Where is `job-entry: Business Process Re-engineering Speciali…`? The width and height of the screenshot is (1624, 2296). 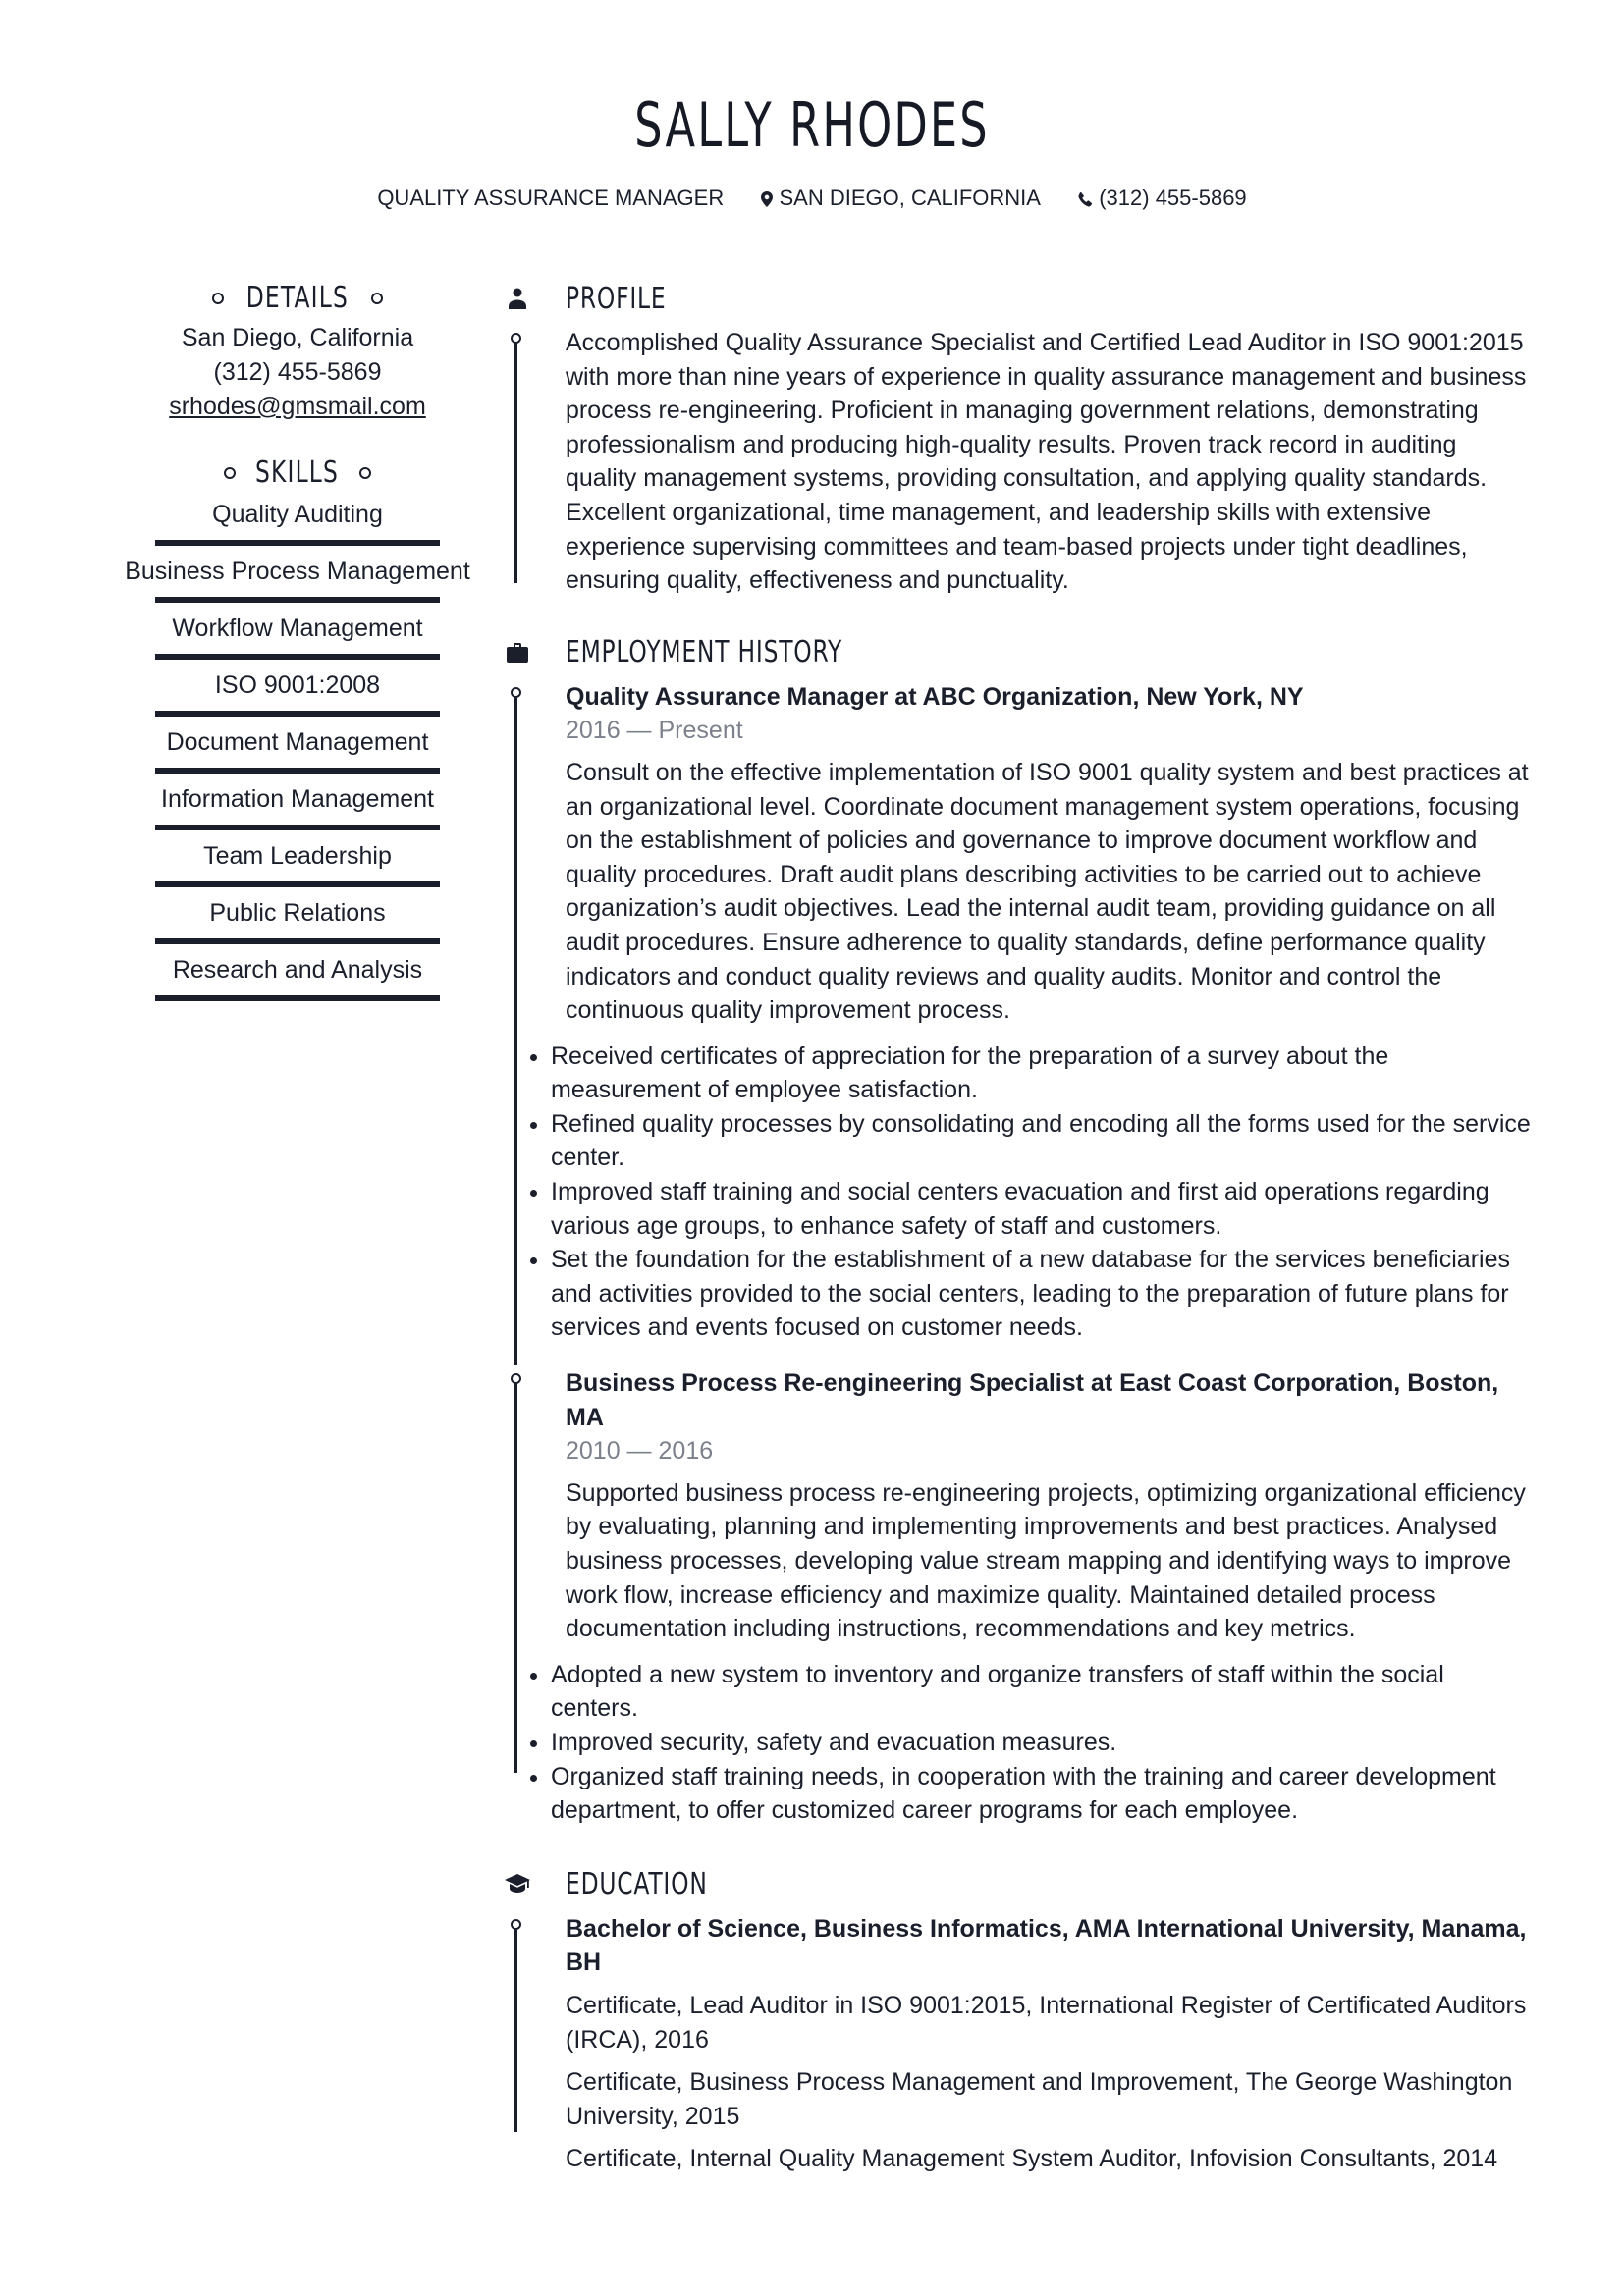
job-entry: Business Process Re-engineering Speciali… is located at coordinates (1011, 1597).